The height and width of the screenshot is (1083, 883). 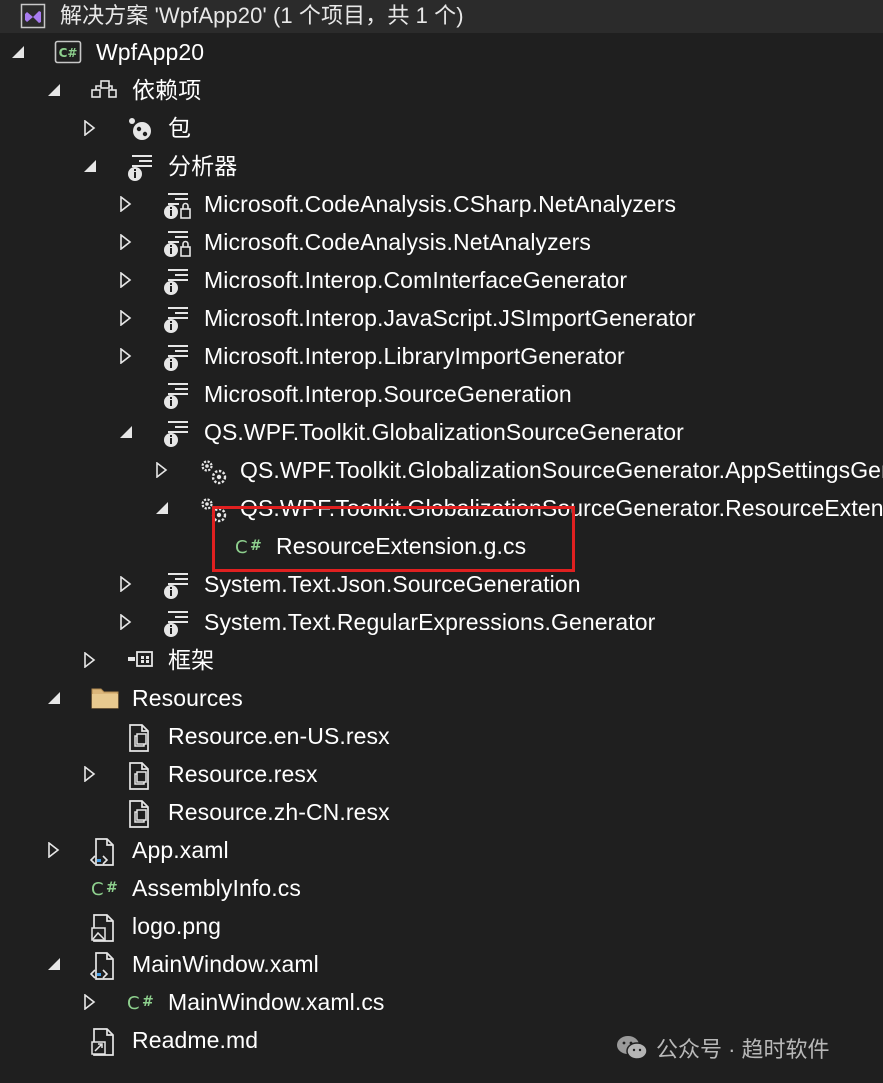 I want to click on wechat-icon, so click(x=632, y=1048).